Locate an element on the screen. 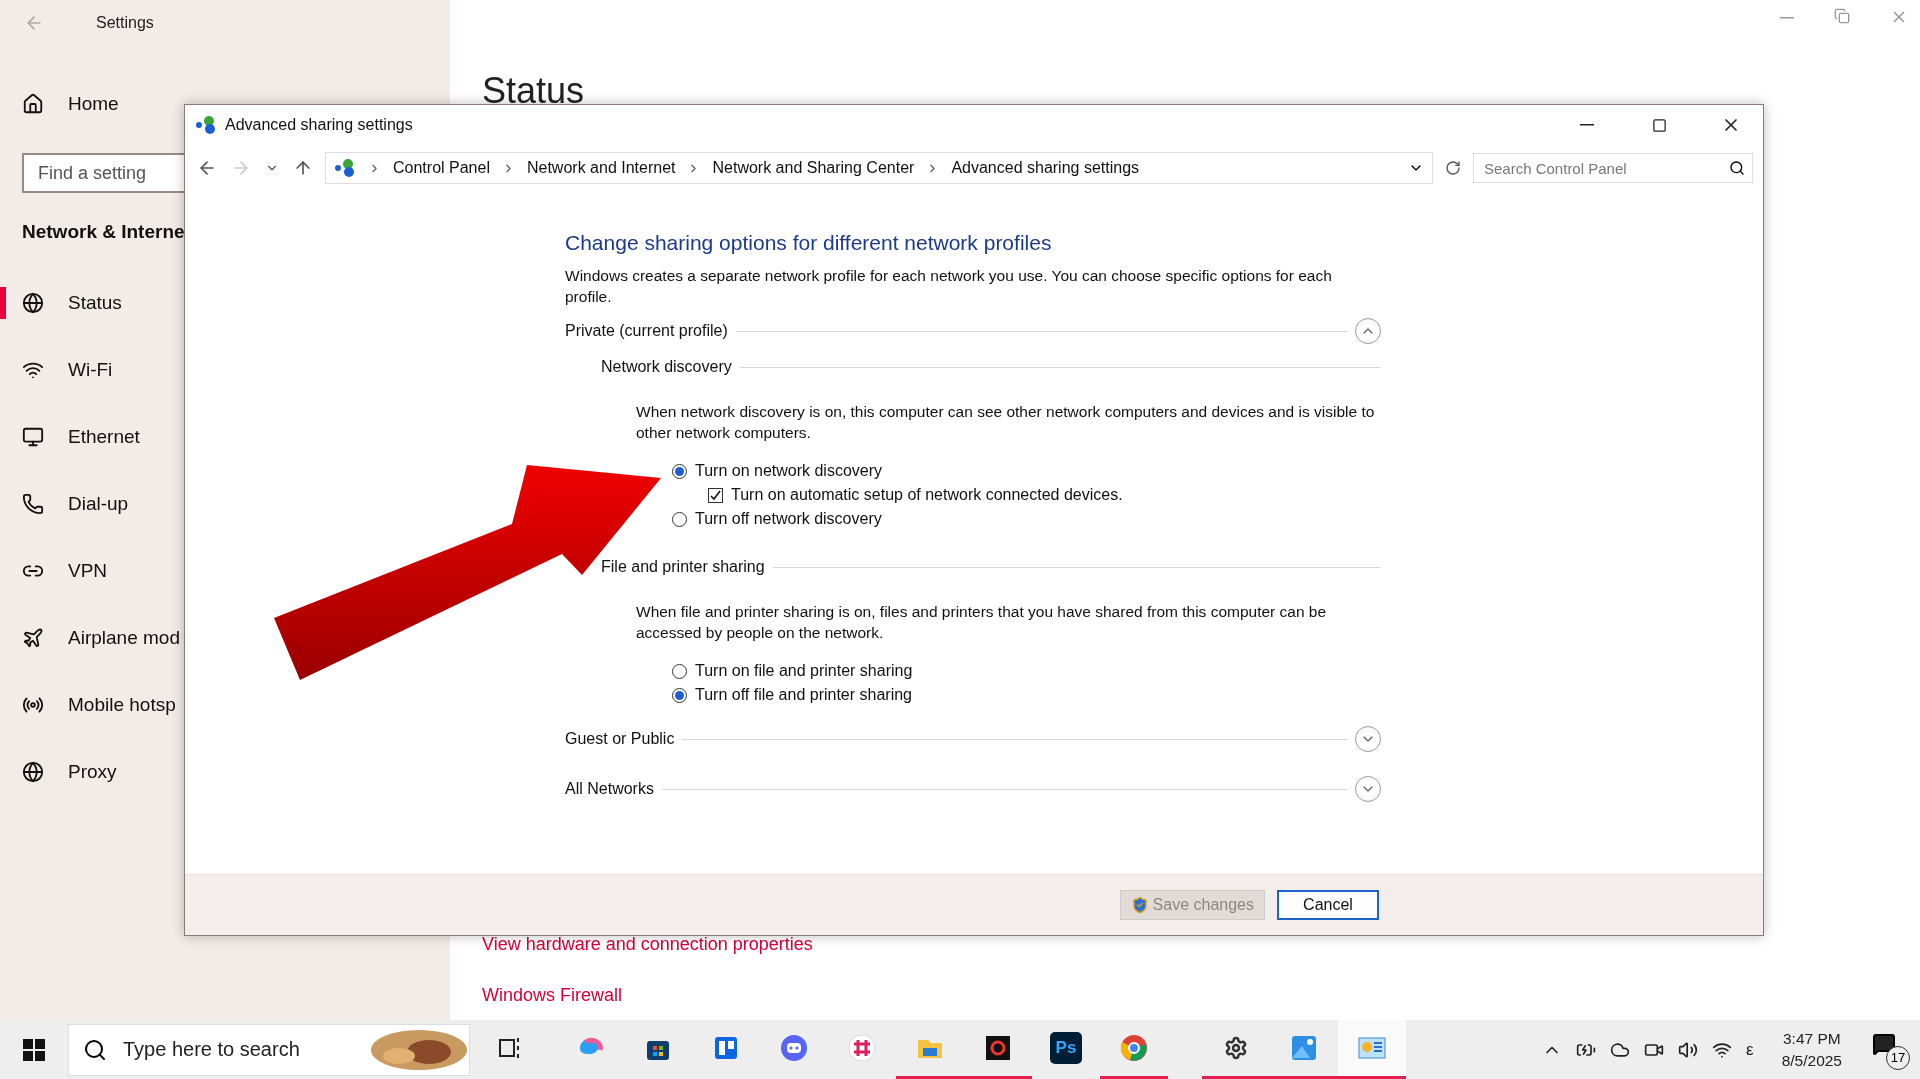 The height and width of the screenshot is (1079, 1920). radio-option: Turn off file and printer sharing is located at coordinates (792, 695).